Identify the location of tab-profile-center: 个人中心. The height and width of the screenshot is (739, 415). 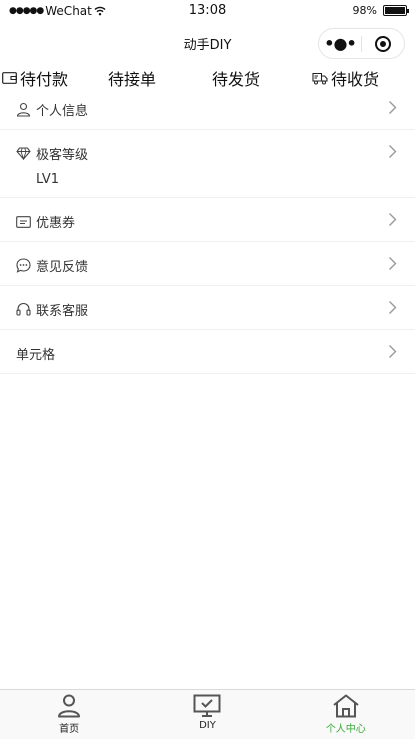
(346, 714).